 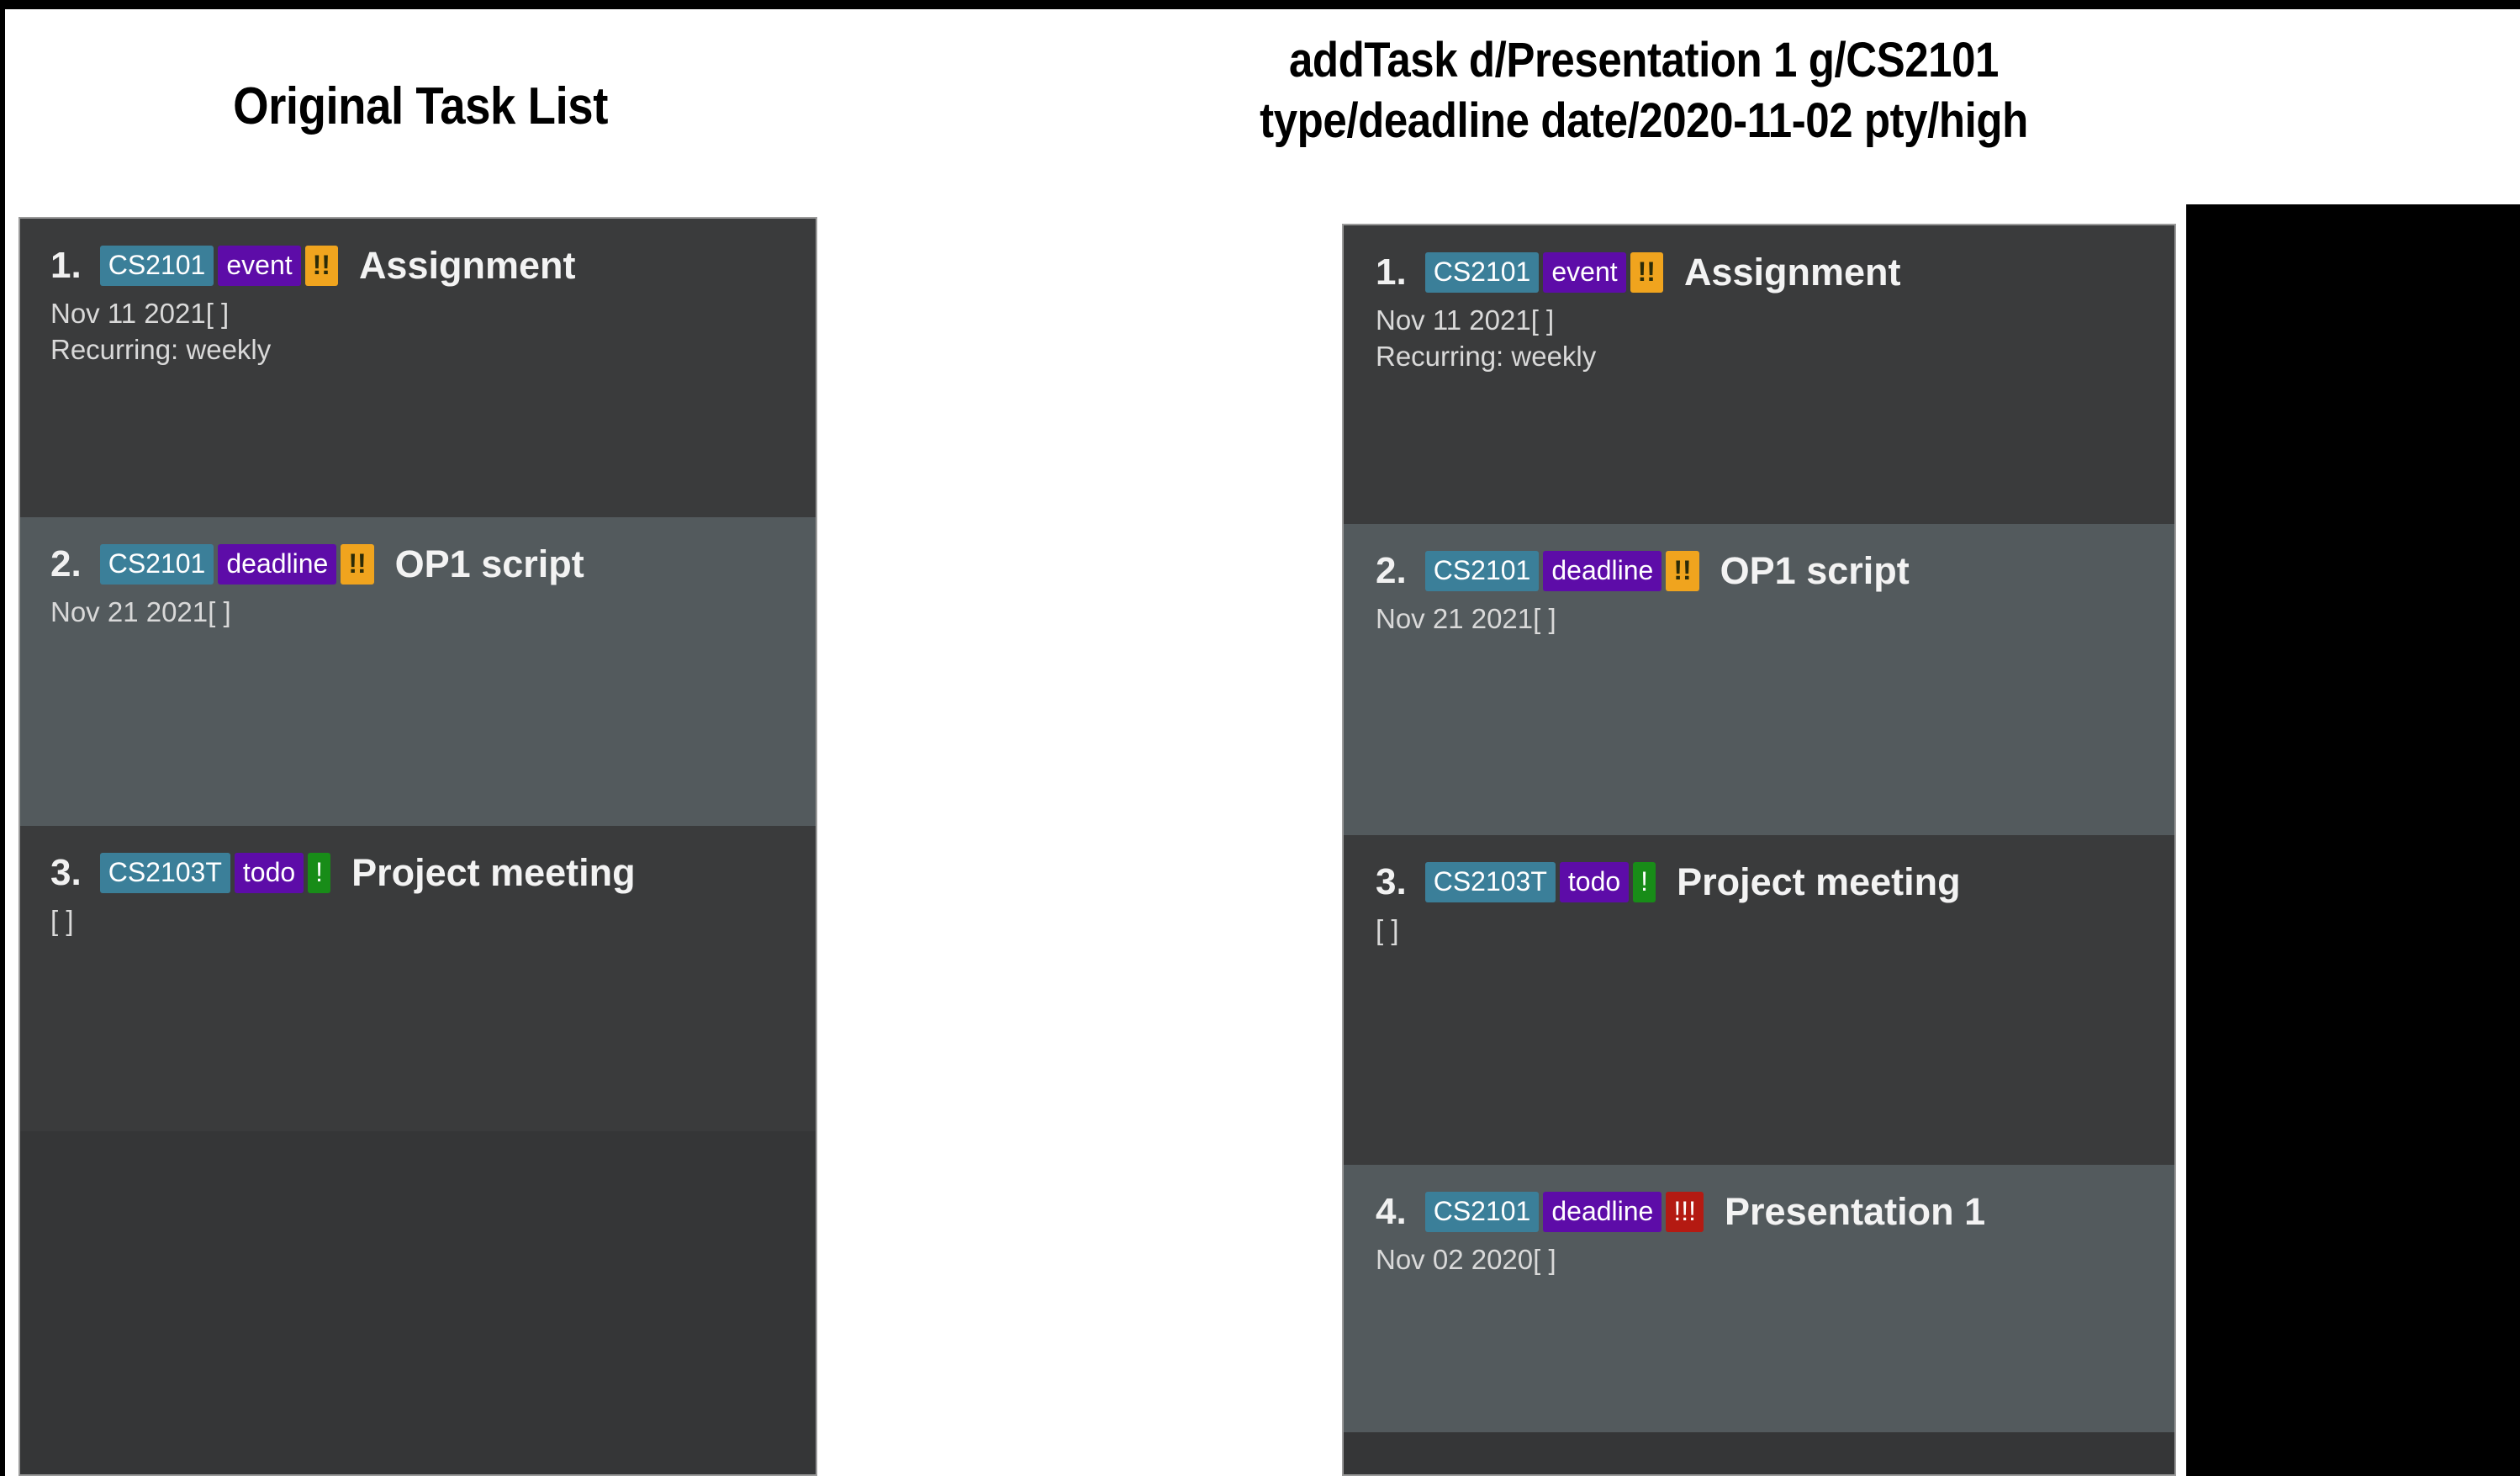 I want to click on task-row-header: 4. CS2101 deadline!!! Presentation 1, so click(x=1775, y=1199).